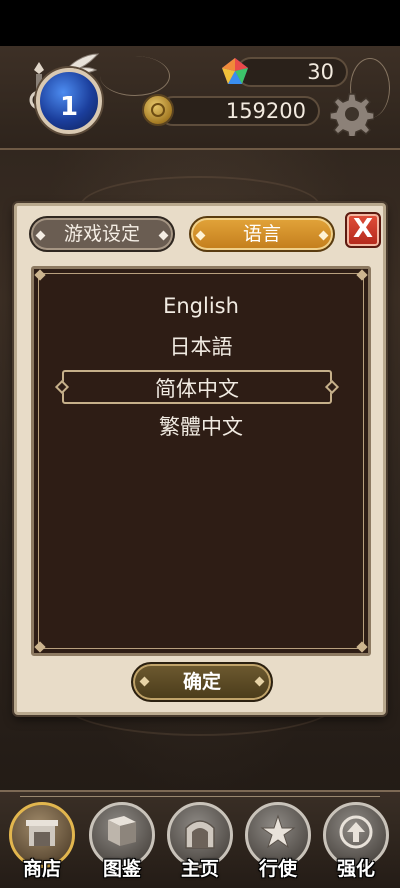 The height and width of the screenshot is (888, 400). I want to click on gem-counter: 30, so click(292, 72).